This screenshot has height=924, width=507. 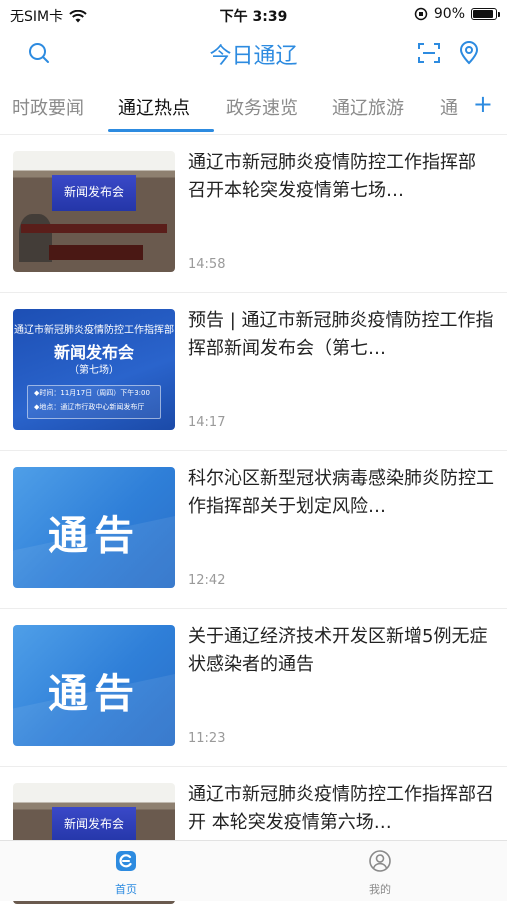 What do you see at coordinates (94, 211) in the screenshot?
I see `news-thumbnail: 新闻发布会` at bounding box center [94, 211].